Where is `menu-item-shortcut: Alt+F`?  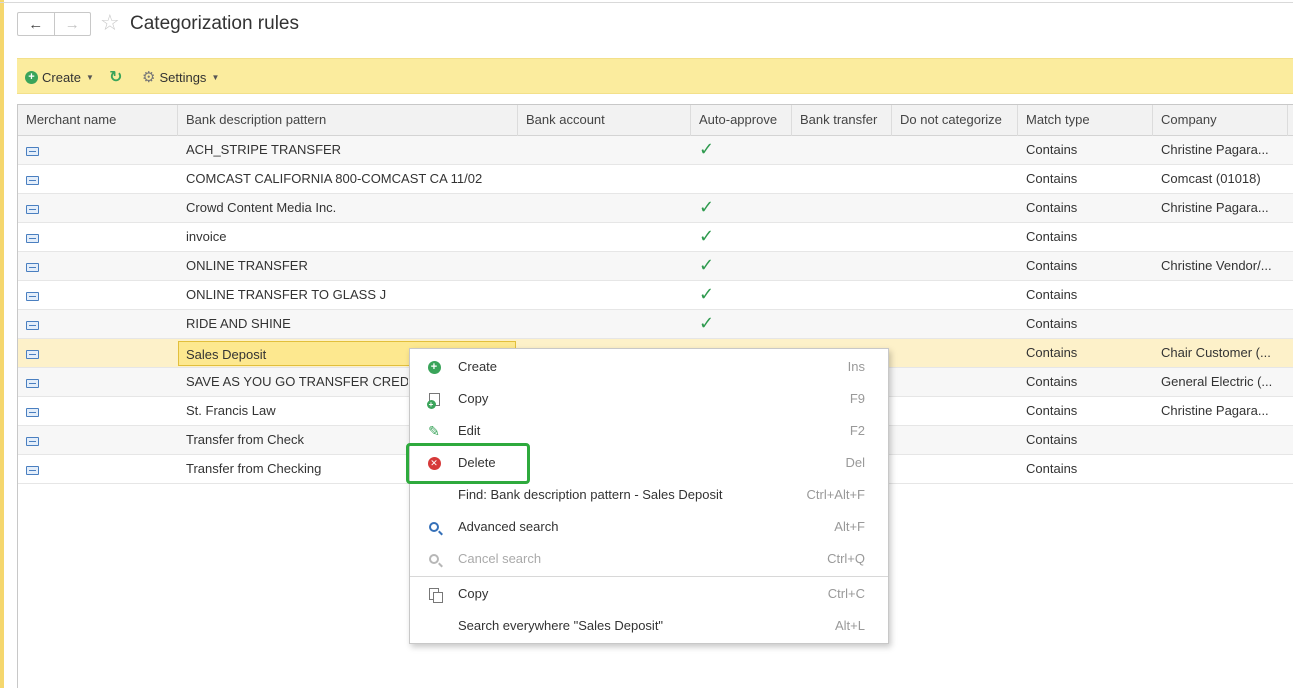
menu-item-shortcut: Alt+F is located at coordinates (849, 526).